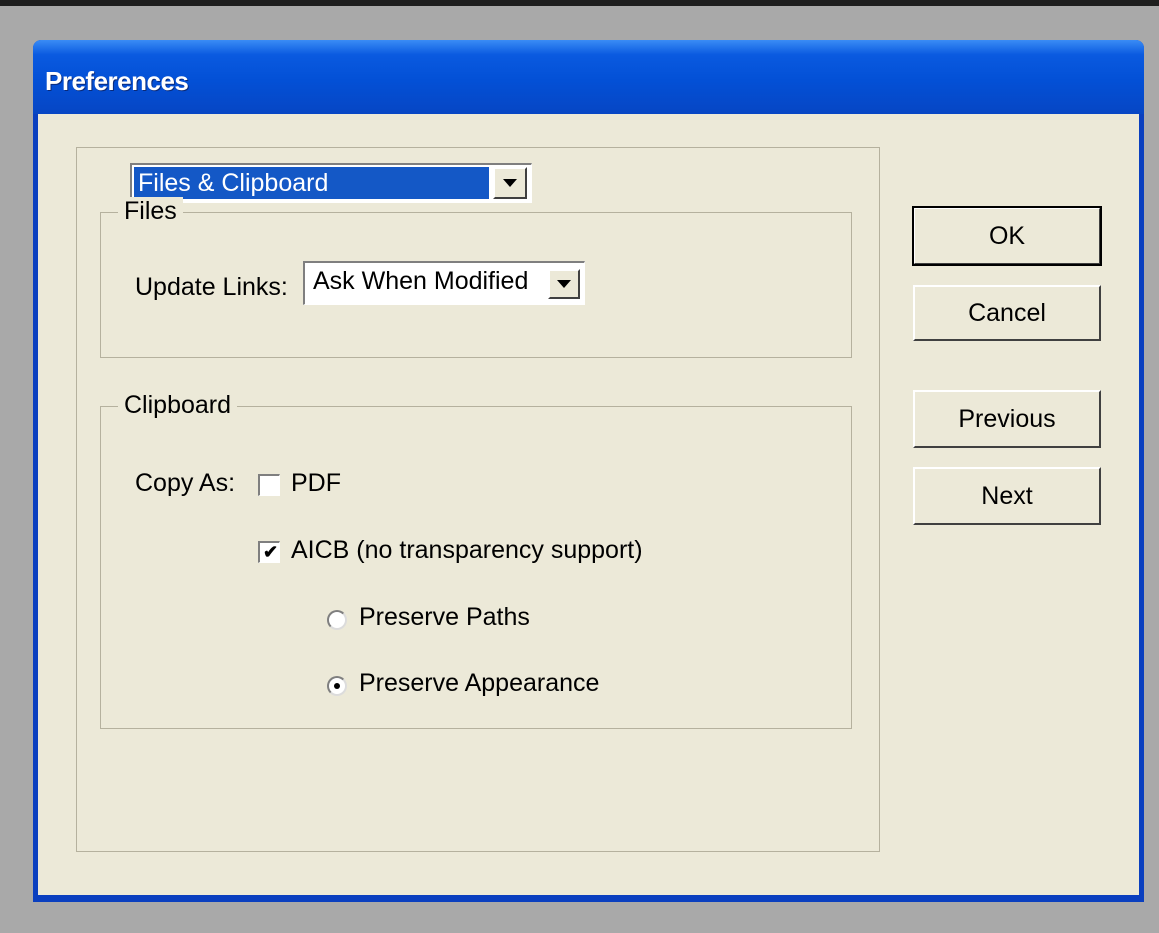  Describe the element at coordinates (479, 683) in the screenshot. I see `preserve-appearance-label: Preserve Appearance` at that location.